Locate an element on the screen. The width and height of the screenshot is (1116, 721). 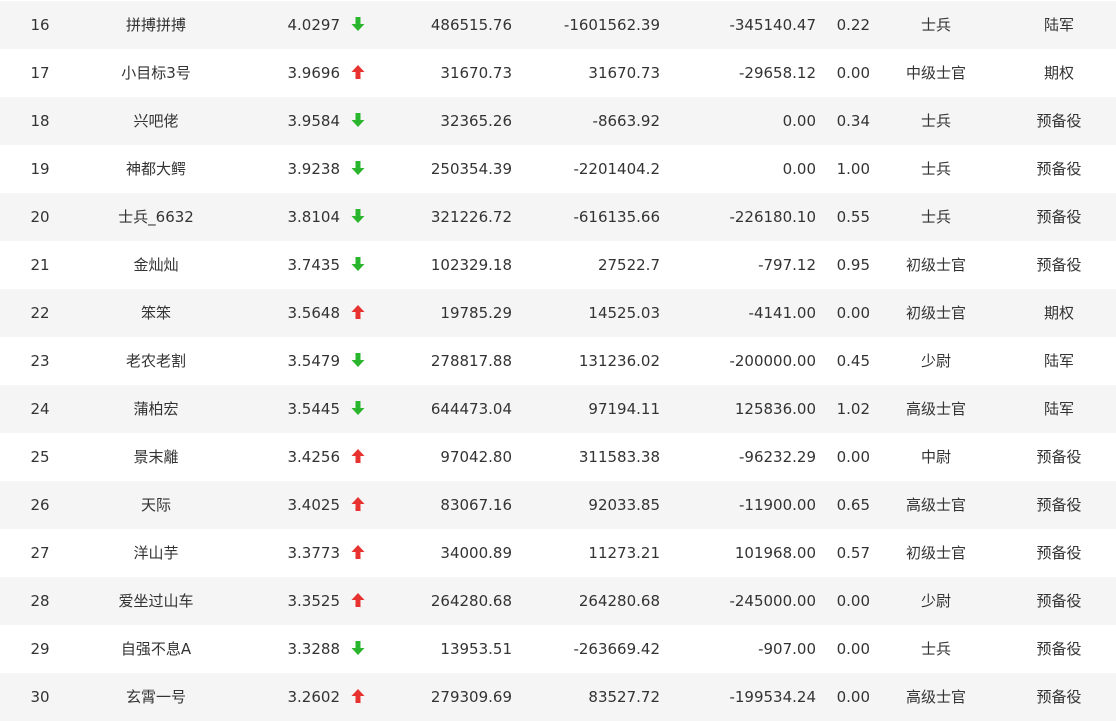
player-name: 拼搏拼搏 is located at coordinates (156, 25).